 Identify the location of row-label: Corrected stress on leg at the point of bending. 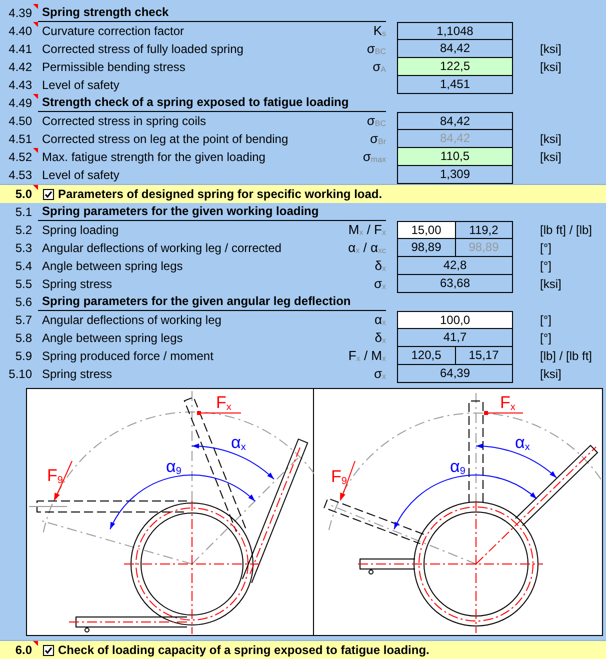
(165, 139).